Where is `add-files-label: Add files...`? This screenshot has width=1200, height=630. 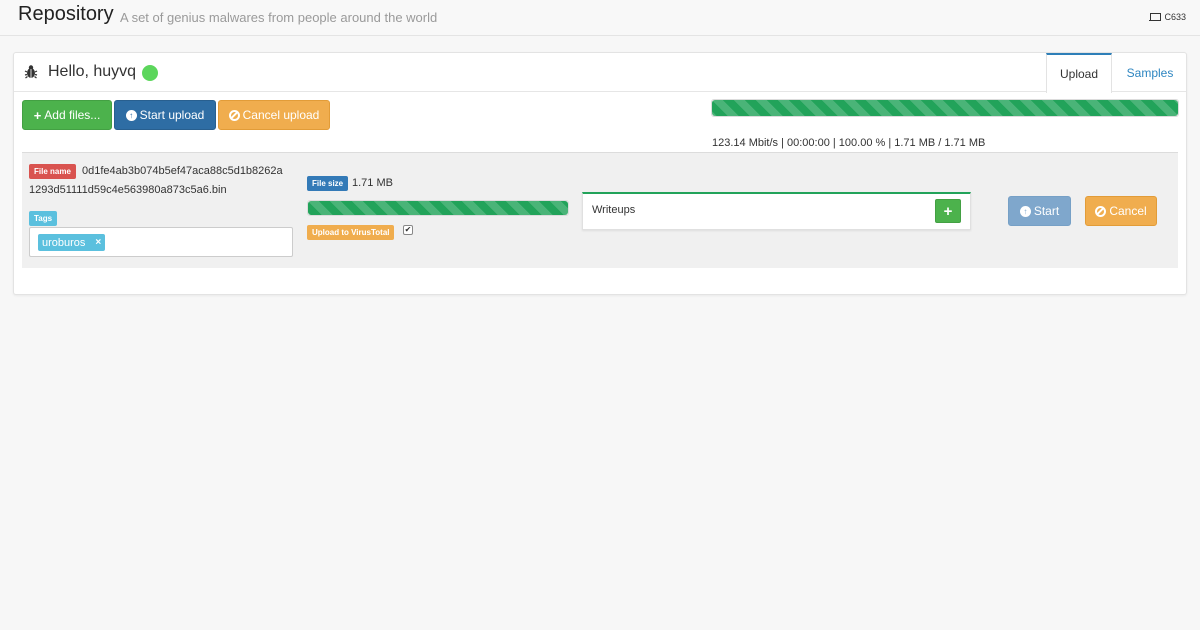 add-files-label: Add files... is located at coordinates (72, 115).